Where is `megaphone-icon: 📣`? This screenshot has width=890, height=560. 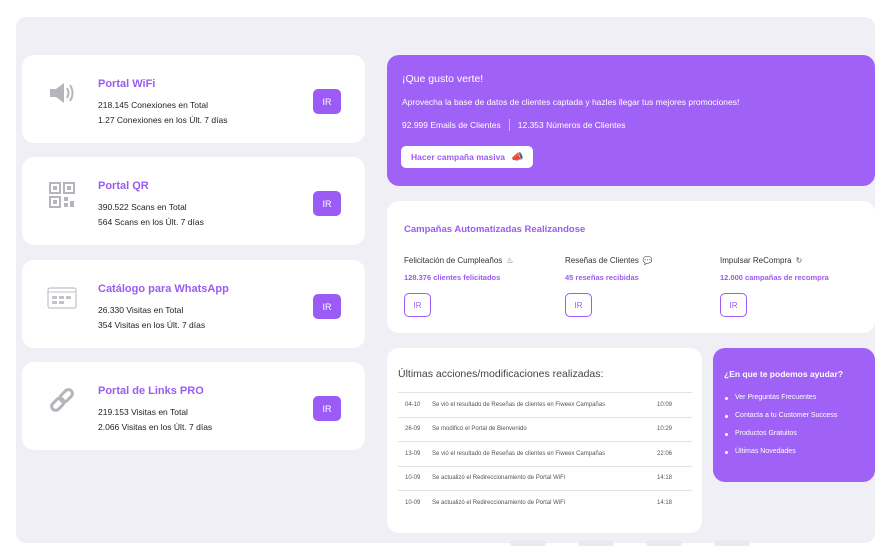 megaphone-icon: 📣 is located at coordinates (517, 157).